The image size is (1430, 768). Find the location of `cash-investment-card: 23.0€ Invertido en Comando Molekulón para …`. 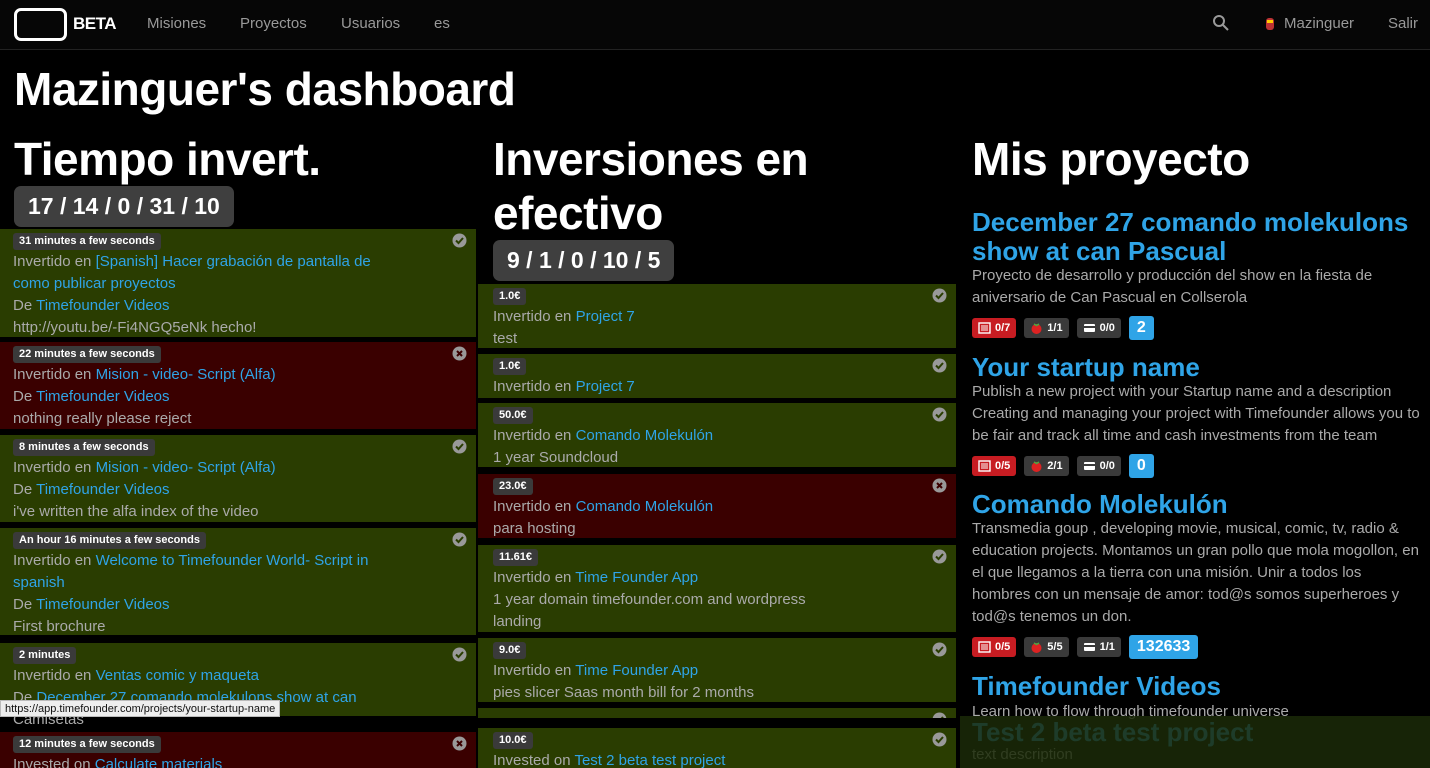

cash-investment-card: 23.0€ Invertido en Comando Molekulón para … is located at coordinates (717, 506).